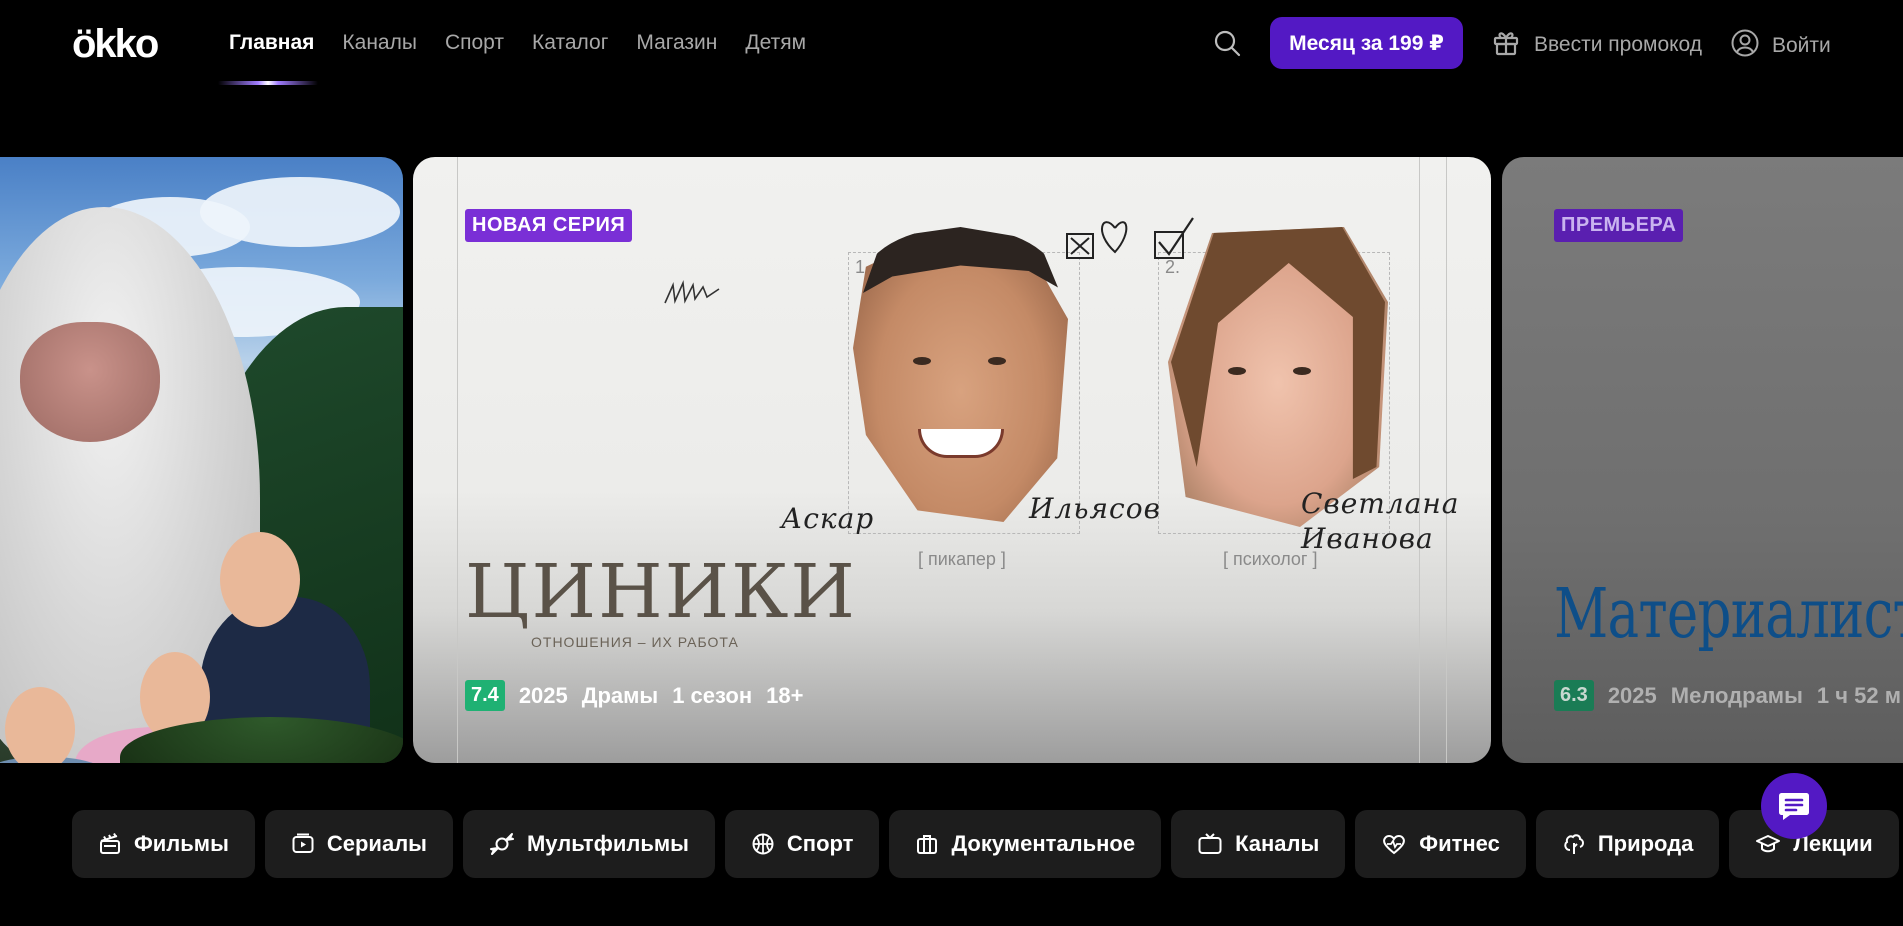 The height and width of the screenshot is (926, 1903). Describe the element at coordinates (1130, 238) in the screenshot. I see `checkbox-doodle-icon` at that location.